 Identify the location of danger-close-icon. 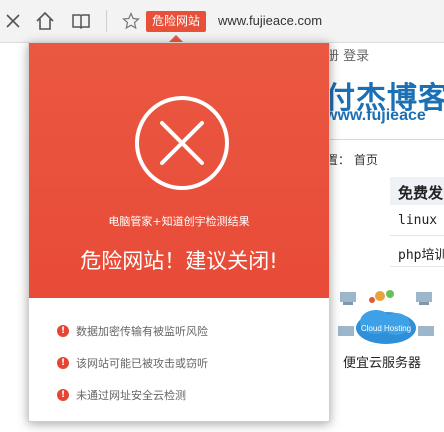
(182, 143).